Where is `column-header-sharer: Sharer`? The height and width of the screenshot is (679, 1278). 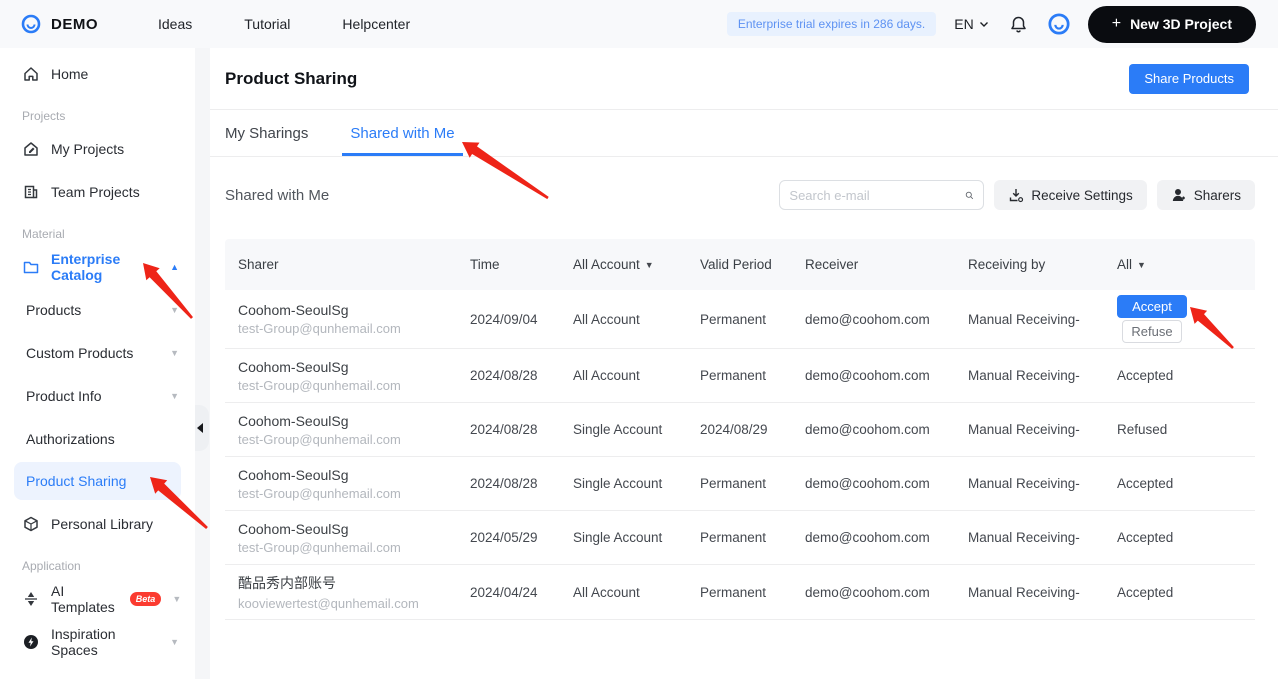
column-header-sharer: Sharer is located at coordinates (354, 264).